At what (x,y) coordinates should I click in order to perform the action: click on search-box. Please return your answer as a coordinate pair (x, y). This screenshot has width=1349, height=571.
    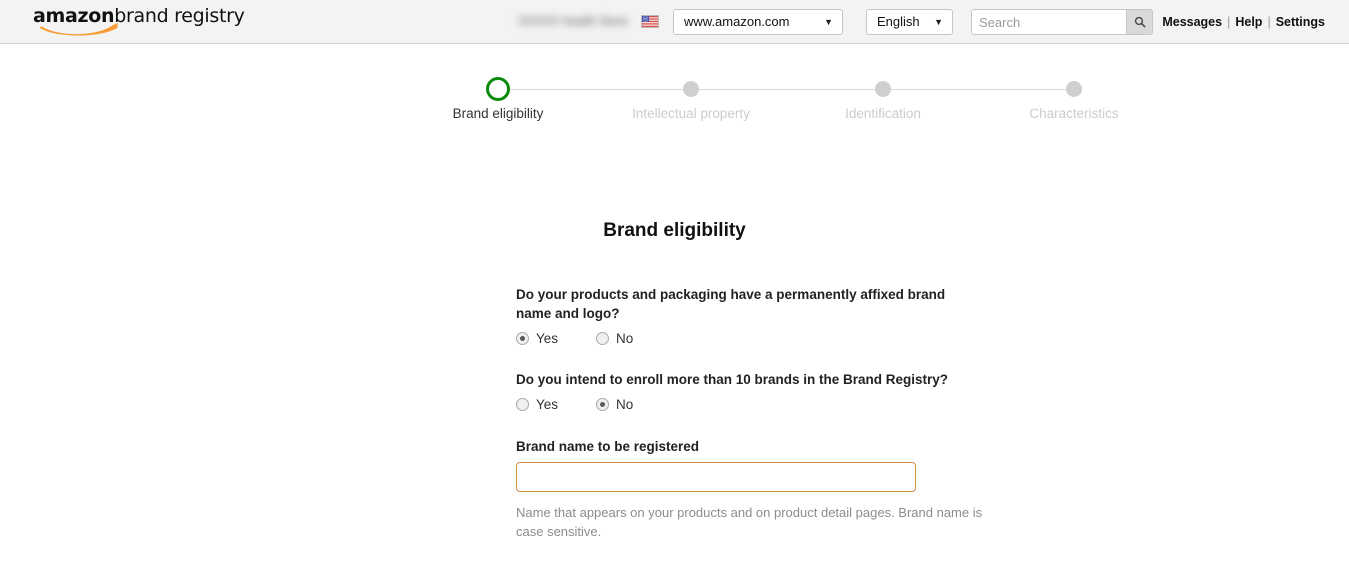
    Looking at the image, I should click on (1062, 22).